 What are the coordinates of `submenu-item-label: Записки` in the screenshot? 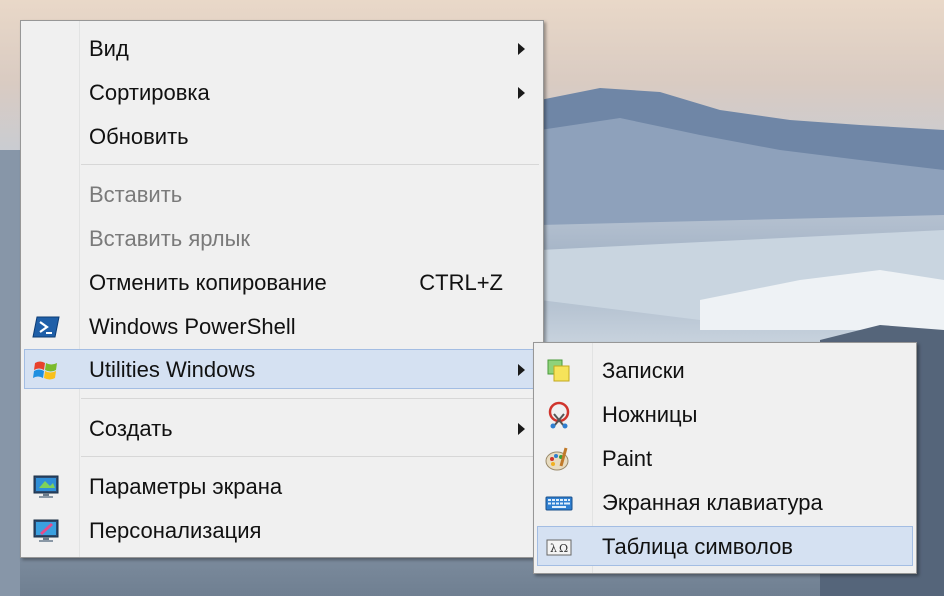 It's located at (643, 370).